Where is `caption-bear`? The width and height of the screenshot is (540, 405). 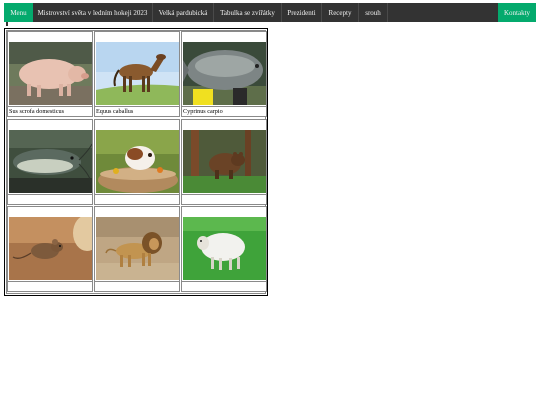 caption-bear is located at coordinates (224, 198).